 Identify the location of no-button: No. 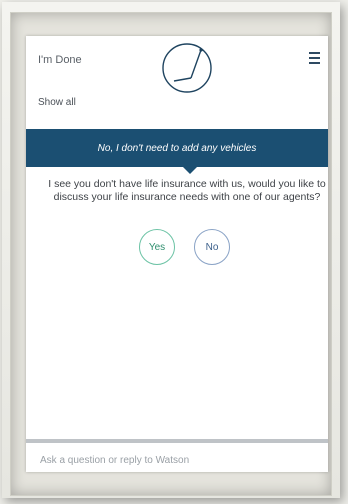
(212, 247).